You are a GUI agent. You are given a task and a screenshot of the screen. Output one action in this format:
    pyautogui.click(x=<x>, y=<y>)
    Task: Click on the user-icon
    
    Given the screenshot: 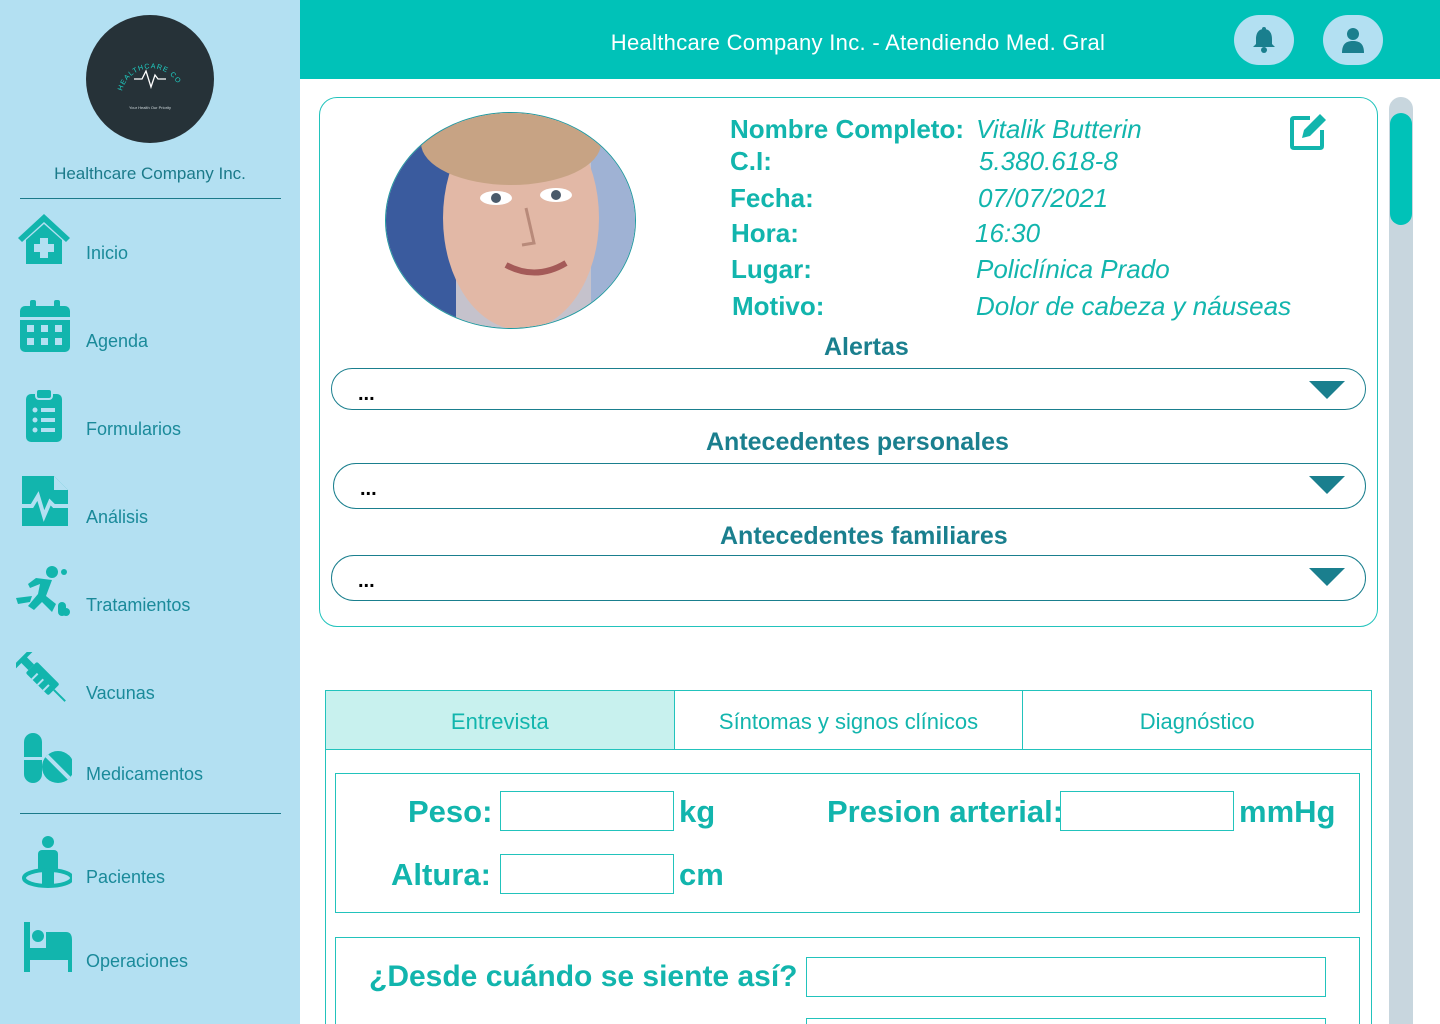 What is the action you would take?
    pyautogui.click(x=1353, y=40)
    